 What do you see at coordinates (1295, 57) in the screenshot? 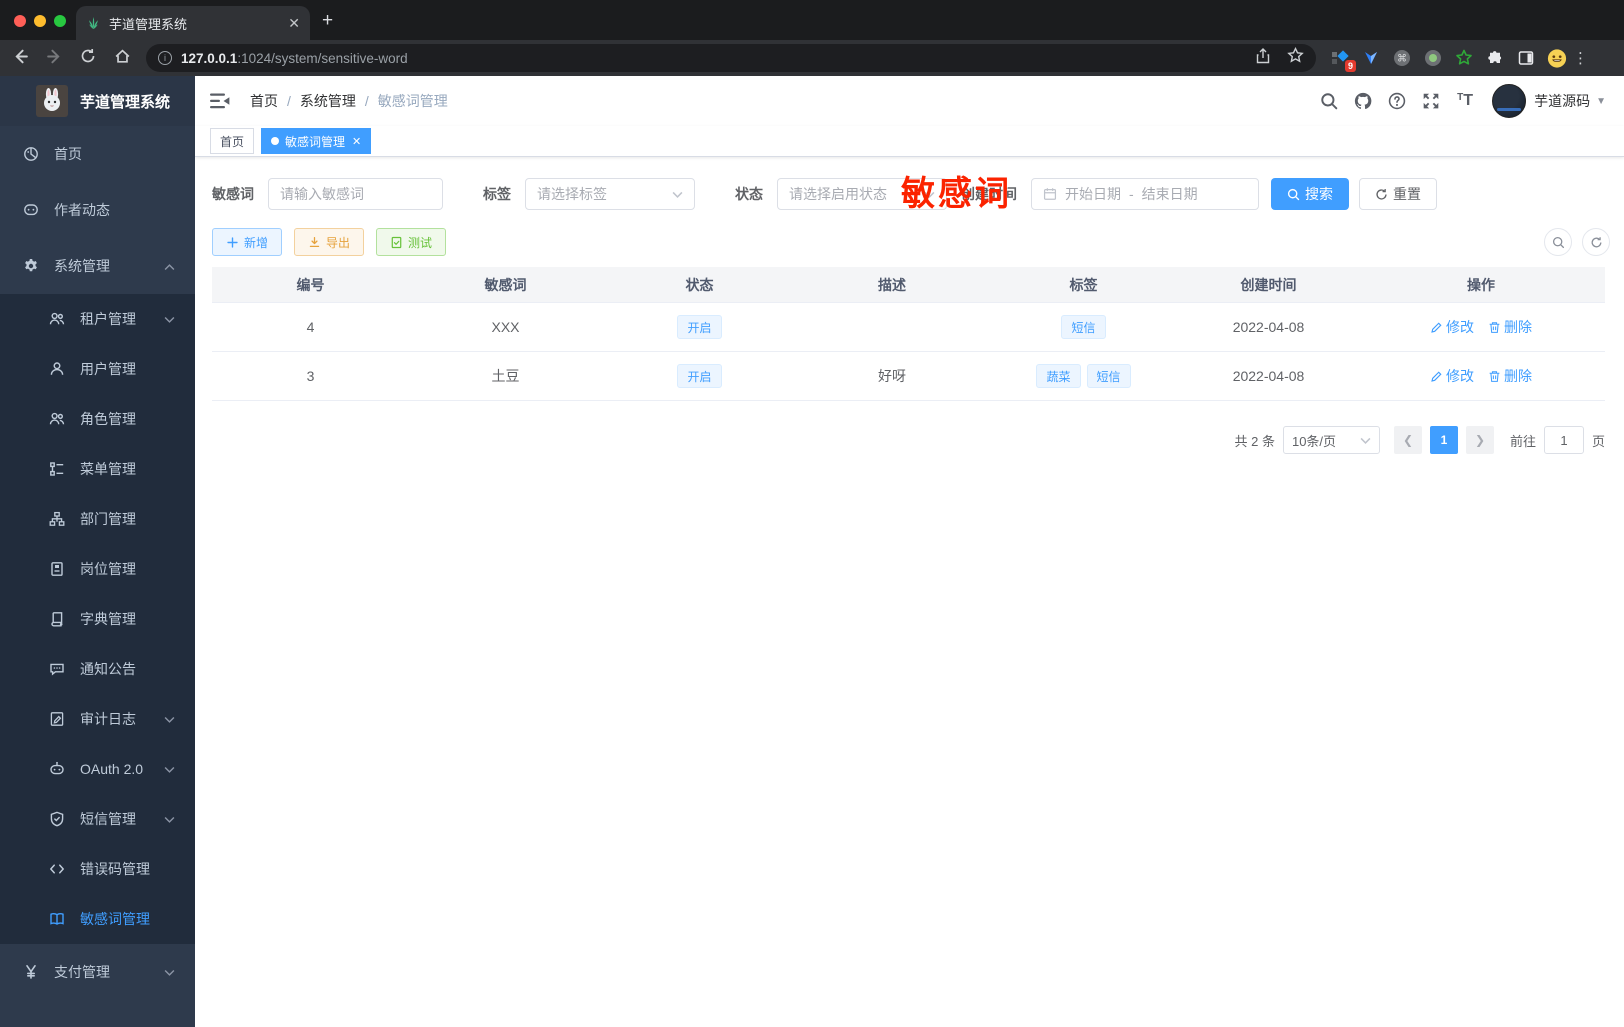
I see `bookmark-star-icon` at bounding box center [1295, 57].